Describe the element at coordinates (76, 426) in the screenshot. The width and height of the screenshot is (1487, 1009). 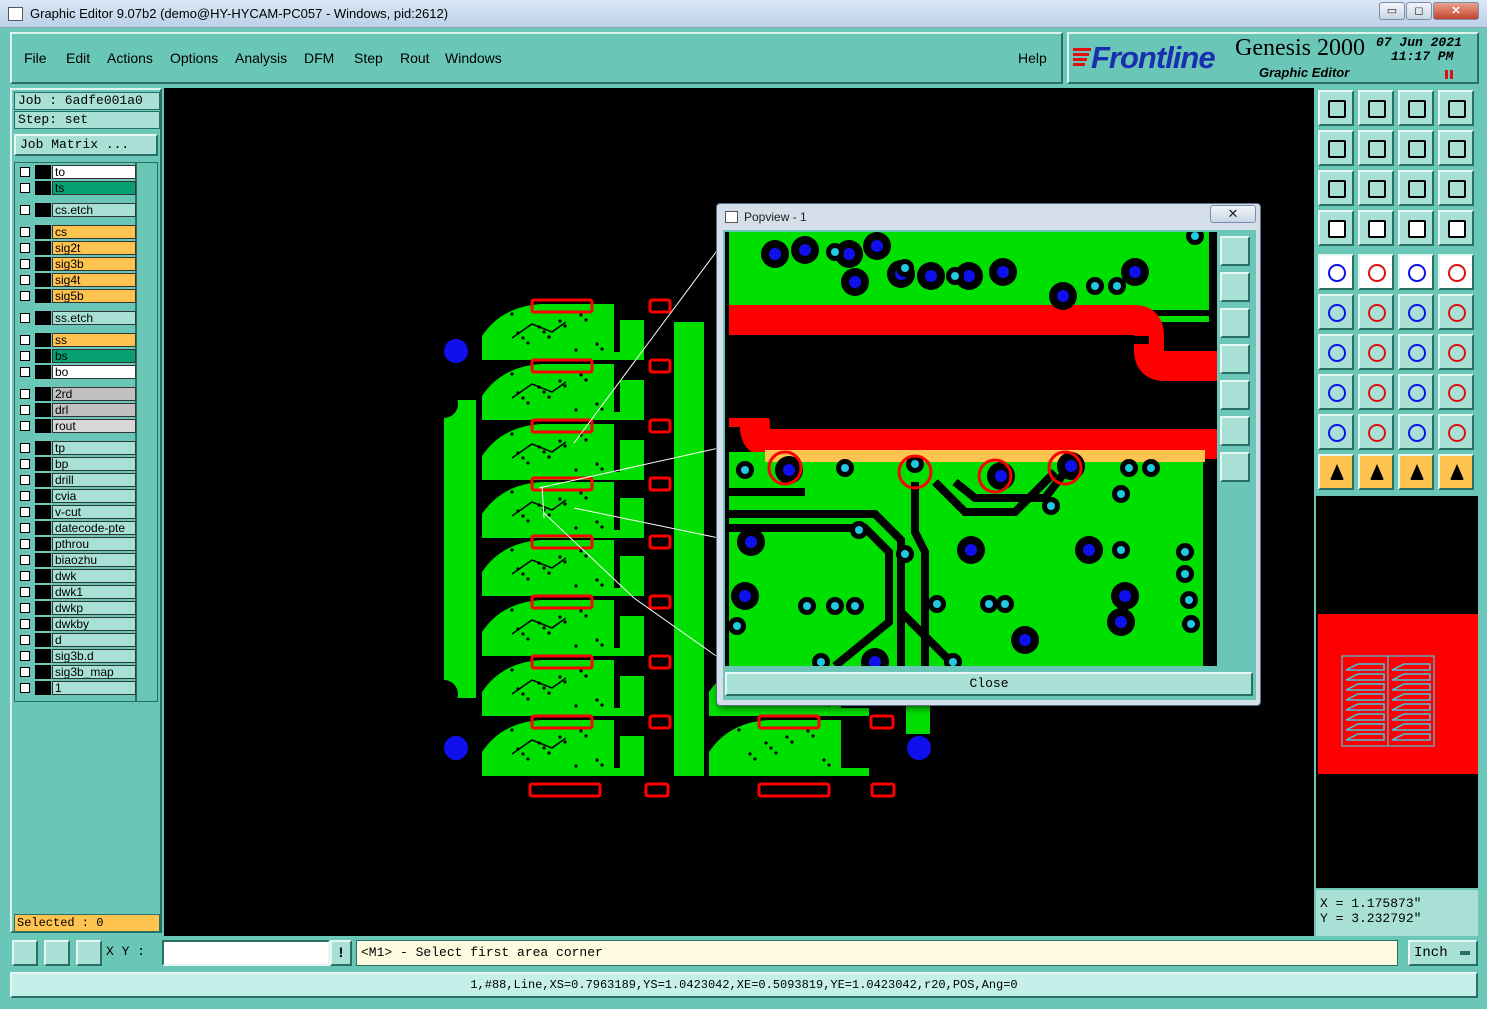
I see `layer-row: rout` at that location.